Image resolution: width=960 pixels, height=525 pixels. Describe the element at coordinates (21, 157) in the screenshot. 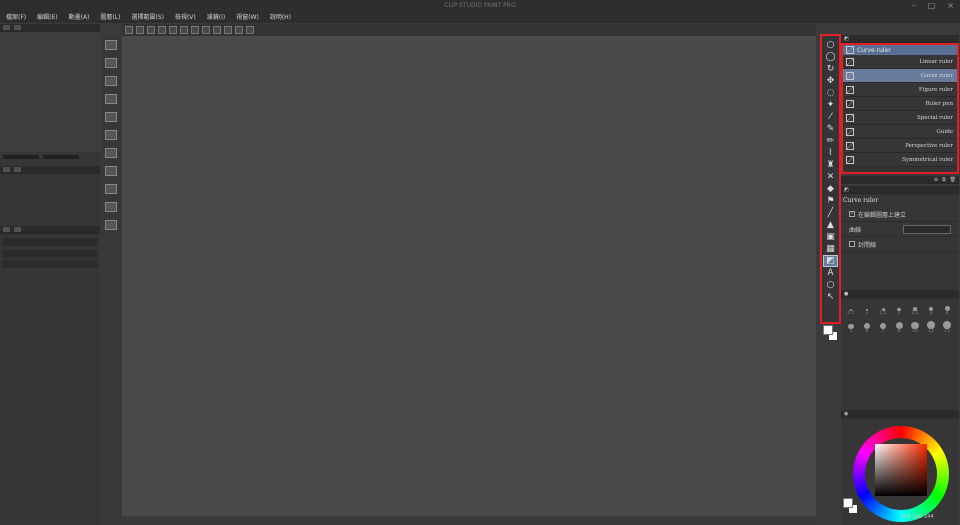

I see `zoom-slider` at that location.